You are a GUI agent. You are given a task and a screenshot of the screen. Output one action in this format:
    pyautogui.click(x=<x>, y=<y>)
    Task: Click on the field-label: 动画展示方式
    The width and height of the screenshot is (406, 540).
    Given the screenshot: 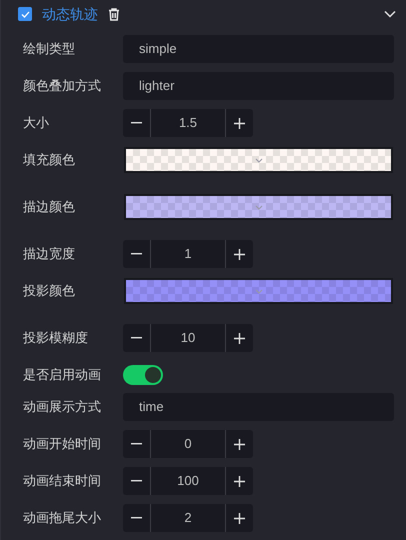 What is the action you would take?
    pyautogui.click(x=62, y=407)
    